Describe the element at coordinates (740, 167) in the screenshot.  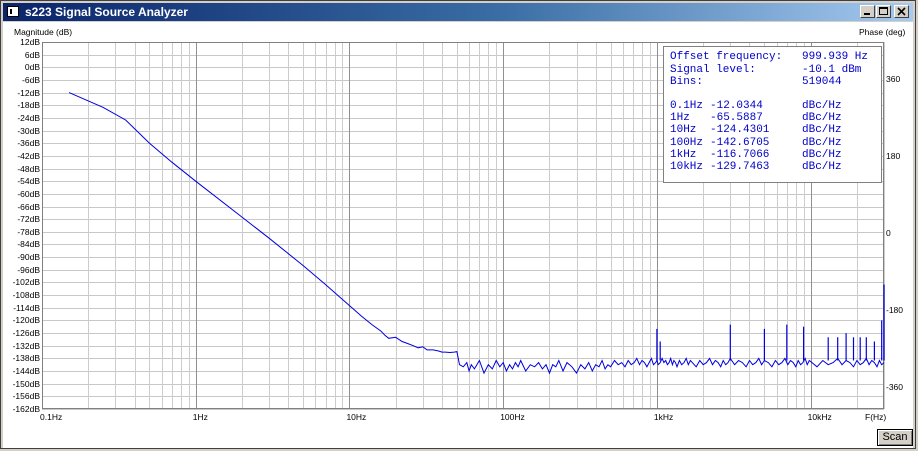
I see `noise-value: -129.7463` at that location.